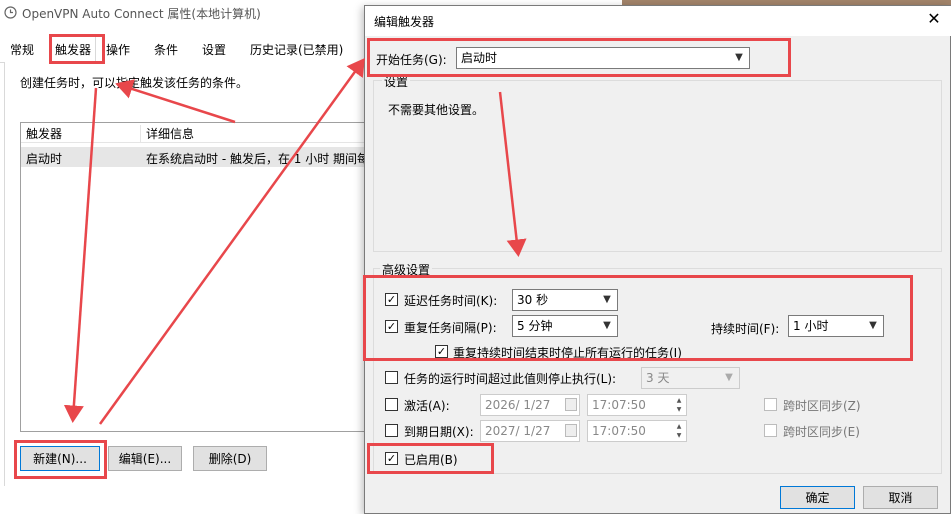  I want to click on tab-actions: 操作, so click(118, 50).